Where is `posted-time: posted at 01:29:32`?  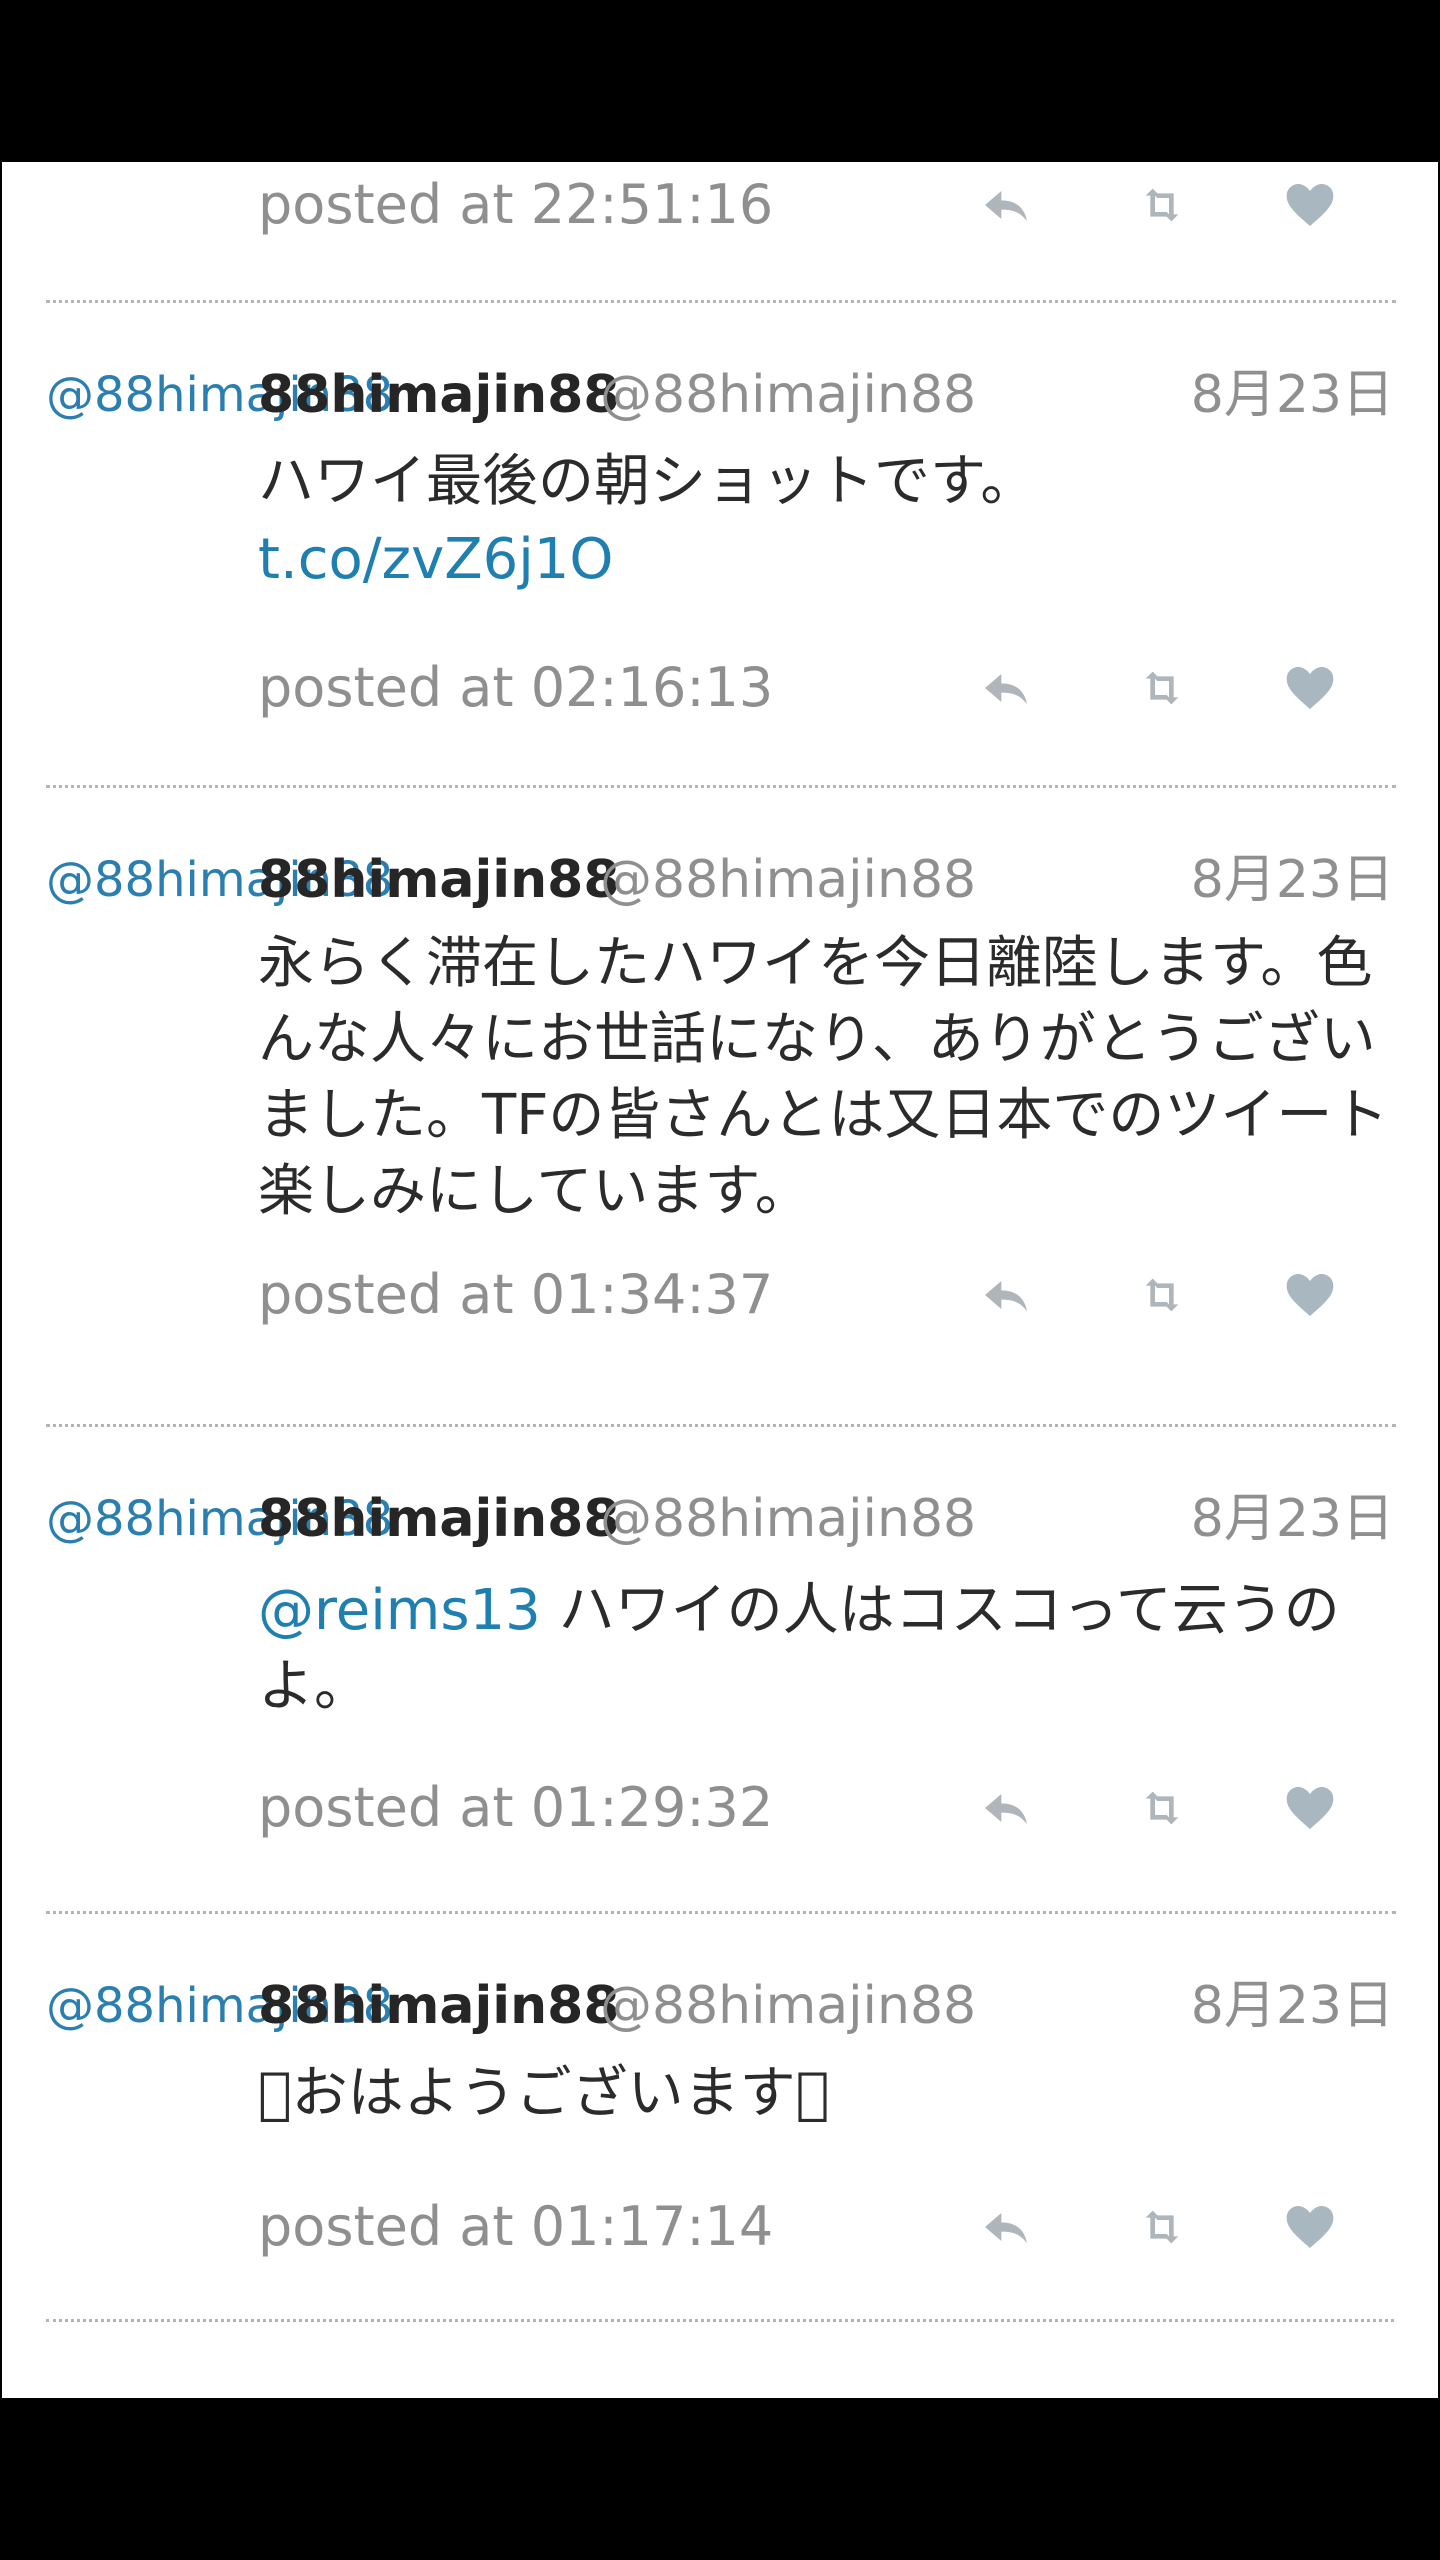 posted-time: posted at 01:29:32 is located at coordinates (516, 1807).